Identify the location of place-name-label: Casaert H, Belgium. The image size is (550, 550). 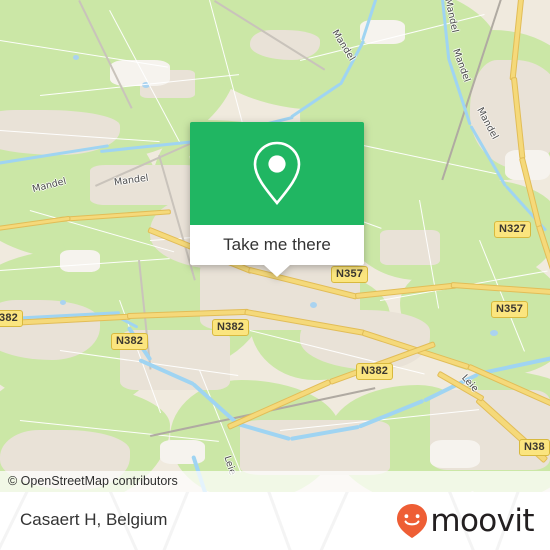
(94, 519).